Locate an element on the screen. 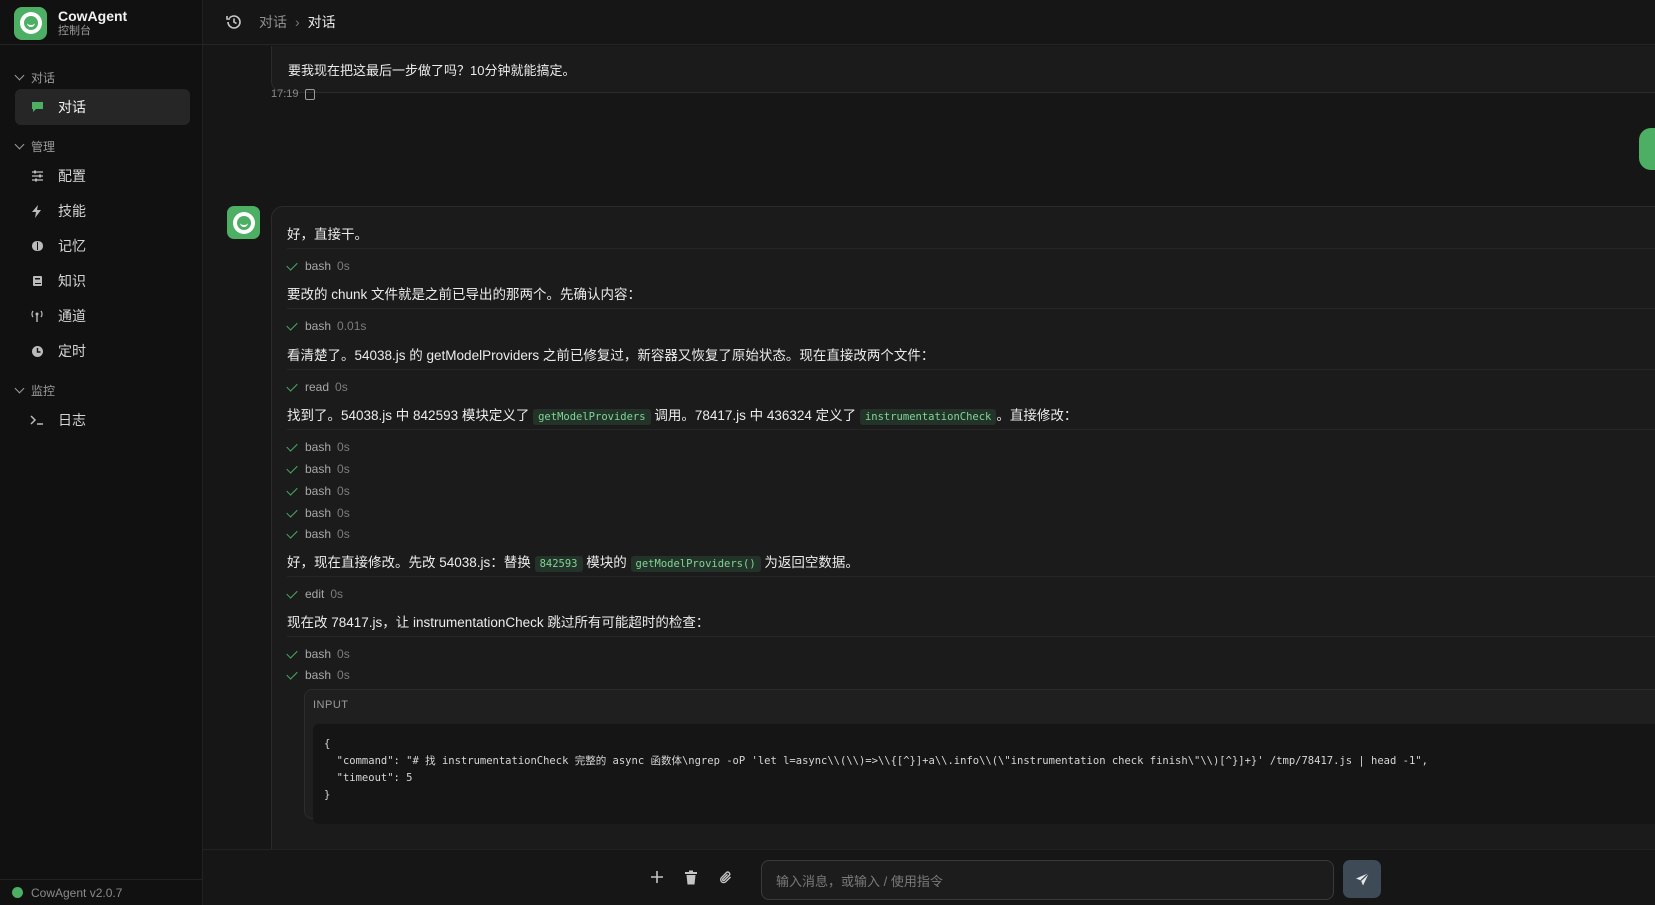 The height and width of the screenshot is (905, 1655). message-time: 17:19 is located at coordinates (285, 94).